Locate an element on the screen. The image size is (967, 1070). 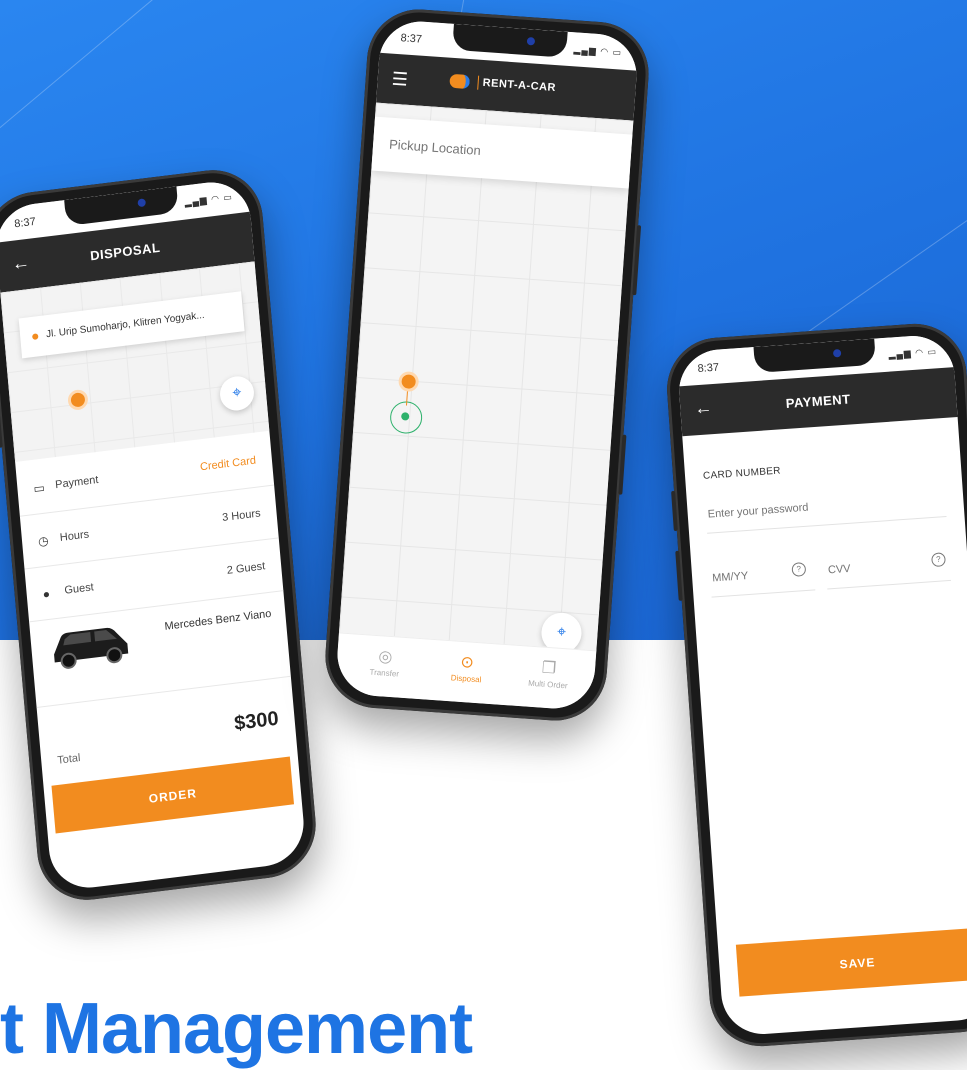
page-title: PAYMENT is located at coordinates (818, 401).